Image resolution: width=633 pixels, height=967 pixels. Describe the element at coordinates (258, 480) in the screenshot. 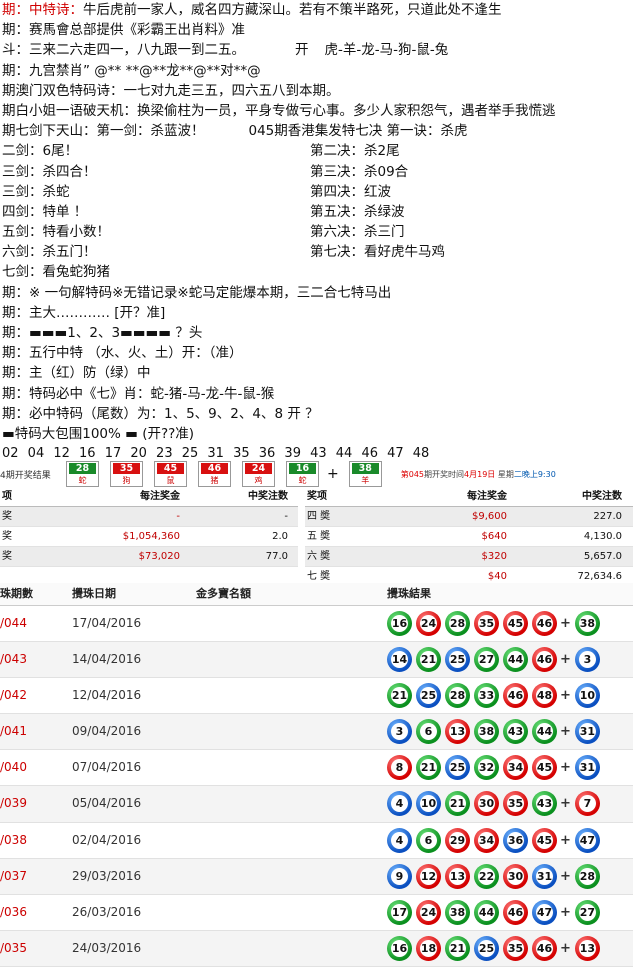

I see `ball-zodiac: 鸡` at that location.